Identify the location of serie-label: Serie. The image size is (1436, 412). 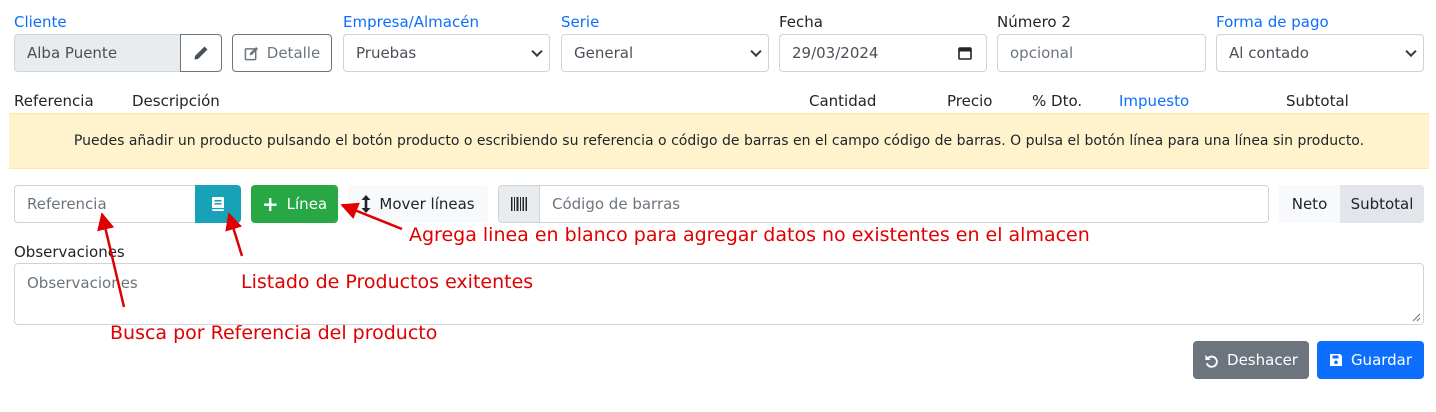
(580, 22).